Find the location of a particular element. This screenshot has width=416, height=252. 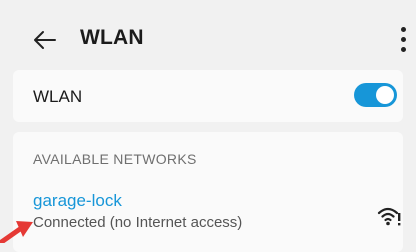

section-title: AVAILABLE NETWORKS is located at coordinates (115, 159).